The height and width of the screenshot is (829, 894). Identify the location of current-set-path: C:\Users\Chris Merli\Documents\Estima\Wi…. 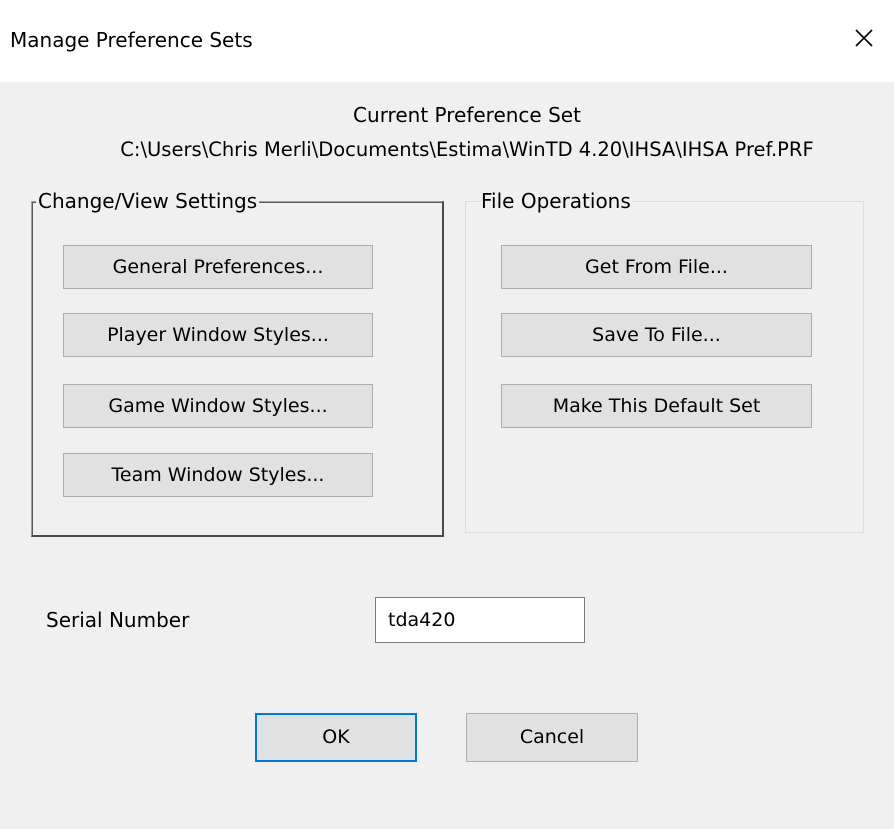
(467, 149).